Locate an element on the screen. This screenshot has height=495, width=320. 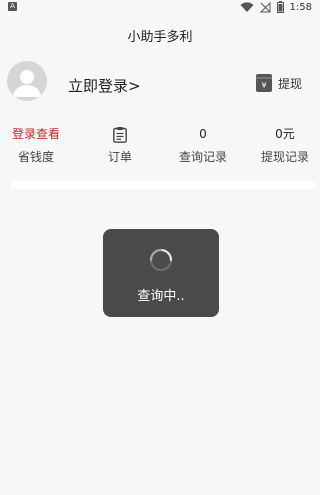
divider is located at coordinates (163, 185).